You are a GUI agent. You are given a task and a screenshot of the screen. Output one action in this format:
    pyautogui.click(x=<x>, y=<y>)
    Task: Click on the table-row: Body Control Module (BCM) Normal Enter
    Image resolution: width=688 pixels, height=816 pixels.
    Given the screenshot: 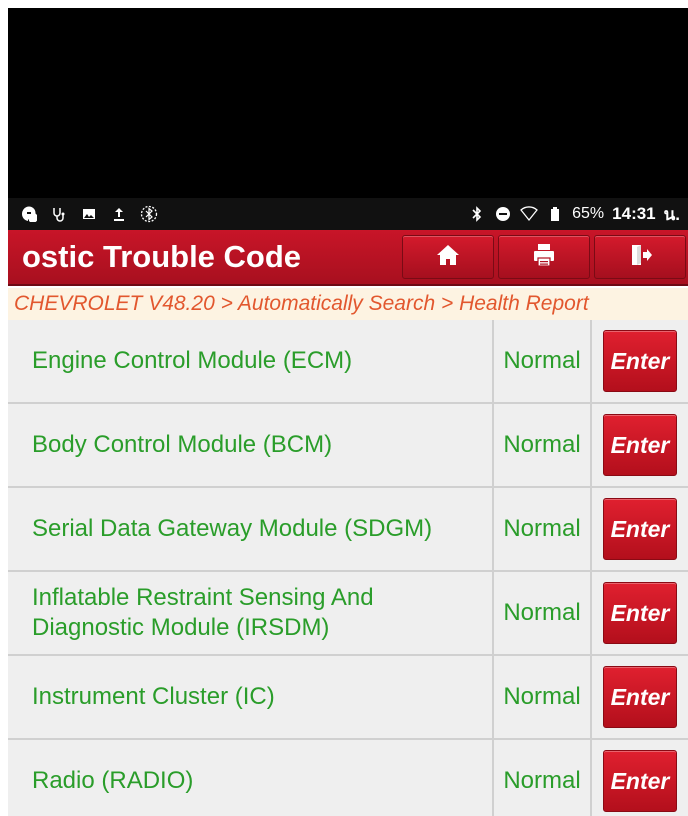 What is the action you would take?
    pyautogui.click(x=348, y=446)
    